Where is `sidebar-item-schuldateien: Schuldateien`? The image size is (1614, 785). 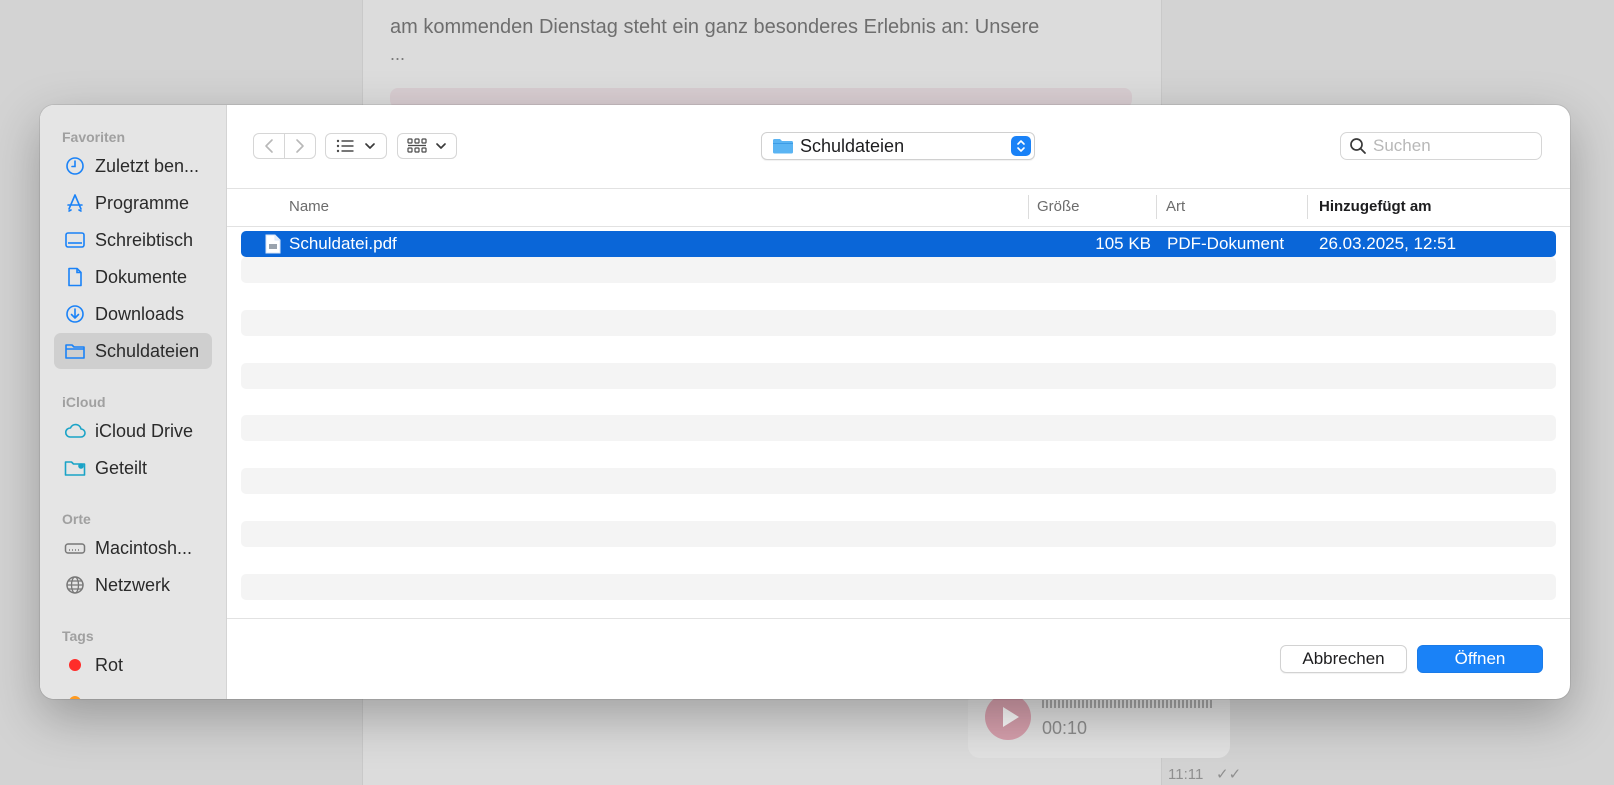
sidebar-item-schuldateien: Schuldateien is located at coordinates (133, 351).